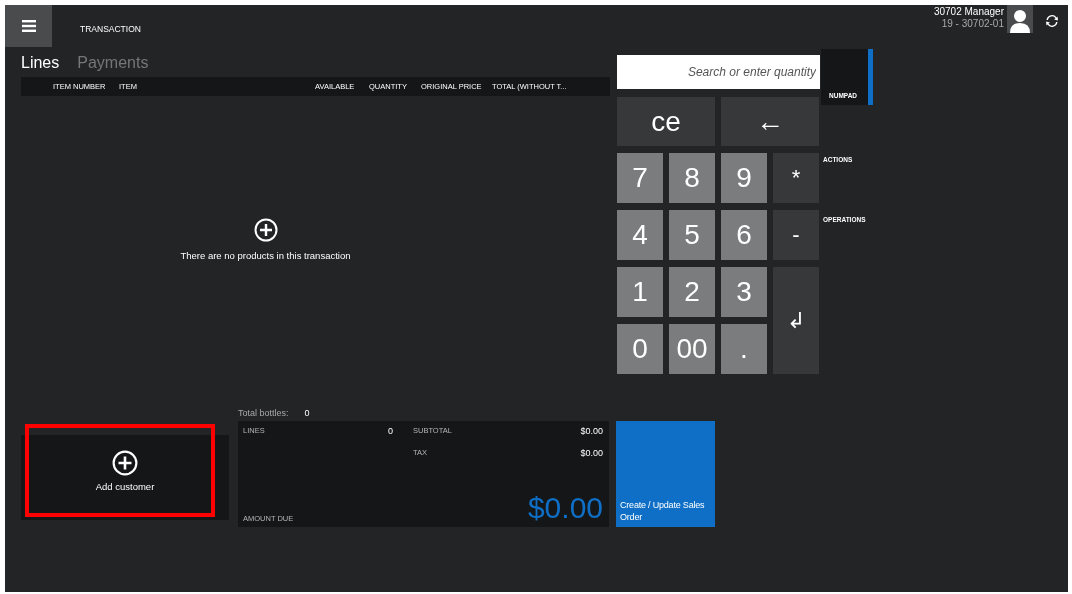 This screenshot has height=594, width=1072. I want to click on numpad-key: 8, so click(692, 178).